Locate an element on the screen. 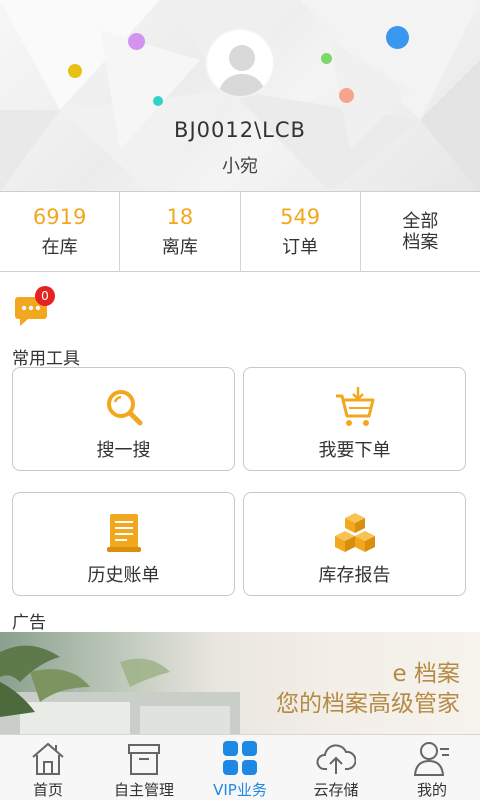 This screenshot has height=800, width=480. tools-section-title: 常用工具 is located at coordinates (46, 359).